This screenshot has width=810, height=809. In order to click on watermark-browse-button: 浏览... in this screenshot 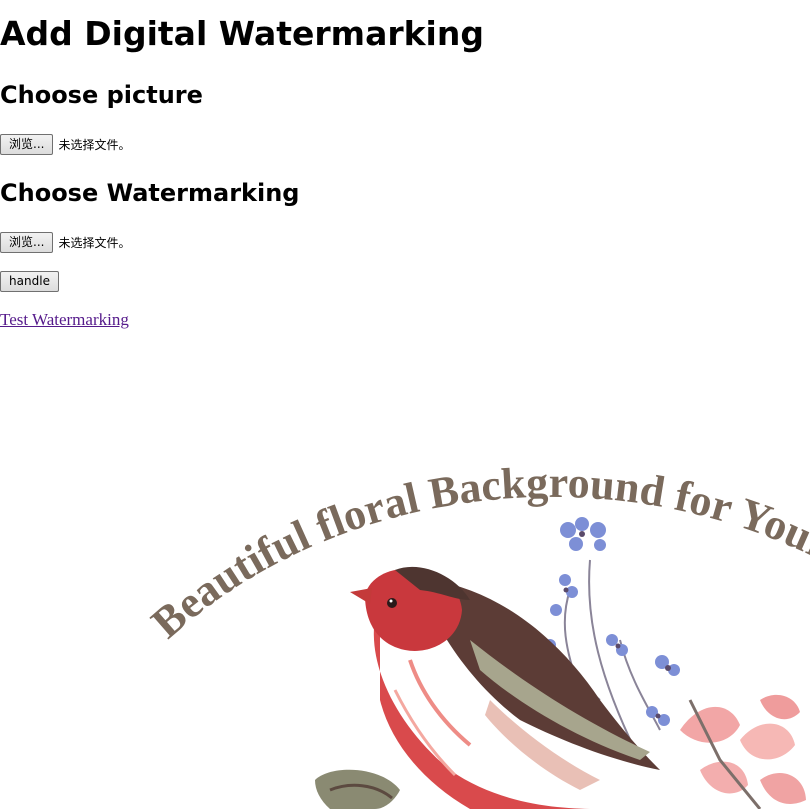, I will do `click(27, 242)`.